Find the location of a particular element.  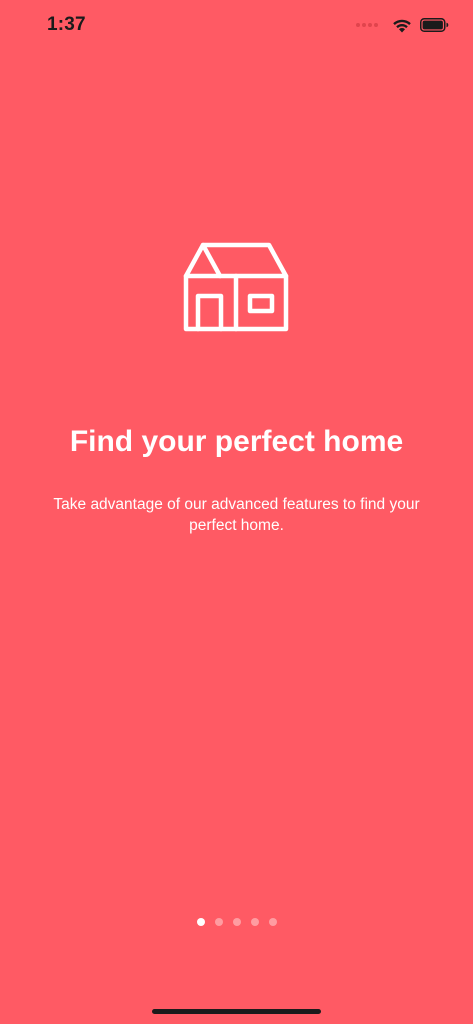

status-time: 1:37 is located at coordinates (66, 24).